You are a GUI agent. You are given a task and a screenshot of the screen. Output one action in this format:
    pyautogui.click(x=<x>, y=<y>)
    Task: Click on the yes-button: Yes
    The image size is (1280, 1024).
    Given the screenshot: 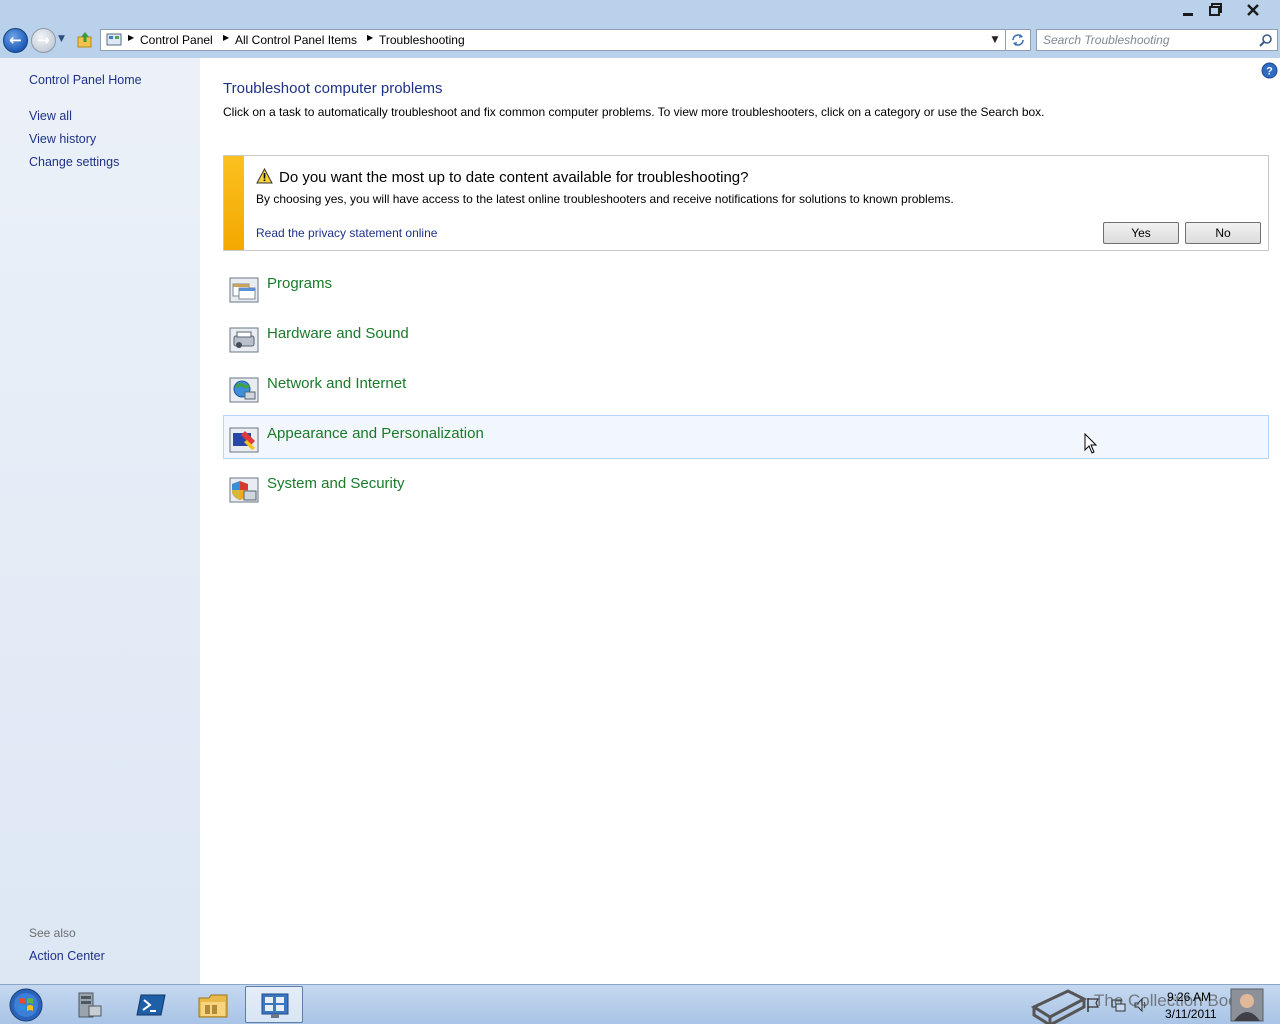 What is the action you would take?
    pyautogui.click(x=1141, y=233)
    